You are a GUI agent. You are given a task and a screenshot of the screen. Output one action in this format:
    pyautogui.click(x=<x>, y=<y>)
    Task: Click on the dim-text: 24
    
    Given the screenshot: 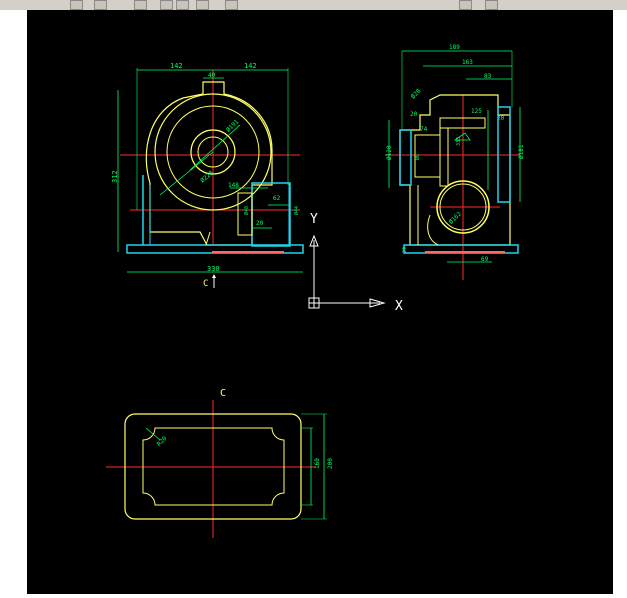 What is the action you would take?
    pyautogui.click(x=405, y=250)
    